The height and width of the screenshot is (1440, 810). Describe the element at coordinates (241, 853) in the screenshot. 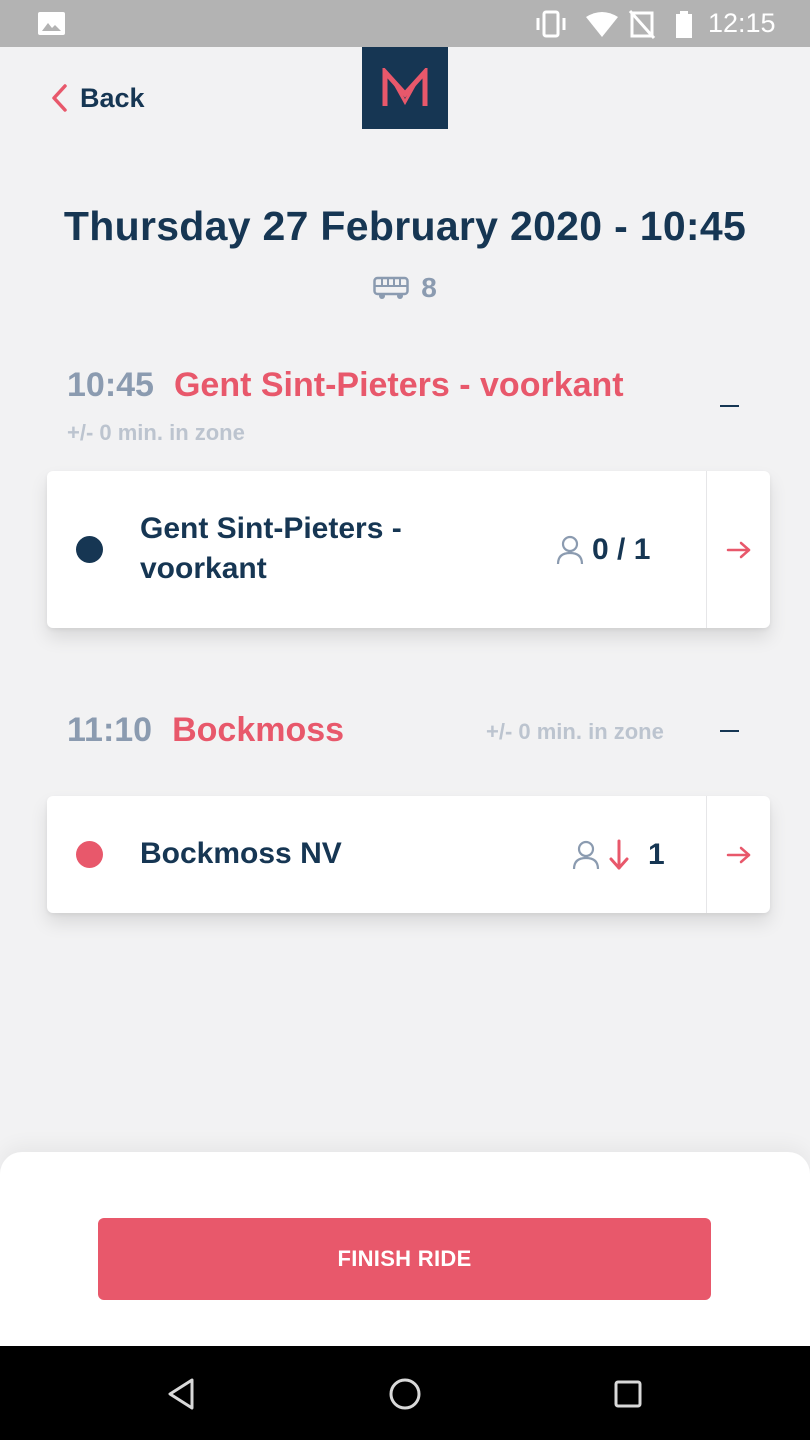

I see `stop-card-name: Bockmoss NV` at that location.